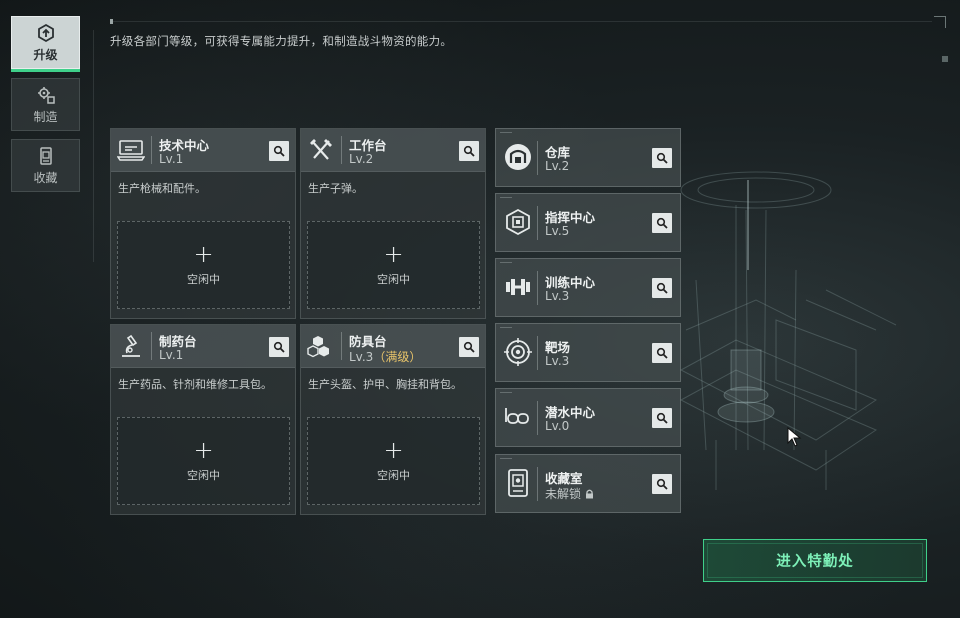  What do you see at coordinates (195, 384) in the screenshot?
I see `department-description: 生产药品、针剂和维修工具包。` at bounding box center [195, 384].